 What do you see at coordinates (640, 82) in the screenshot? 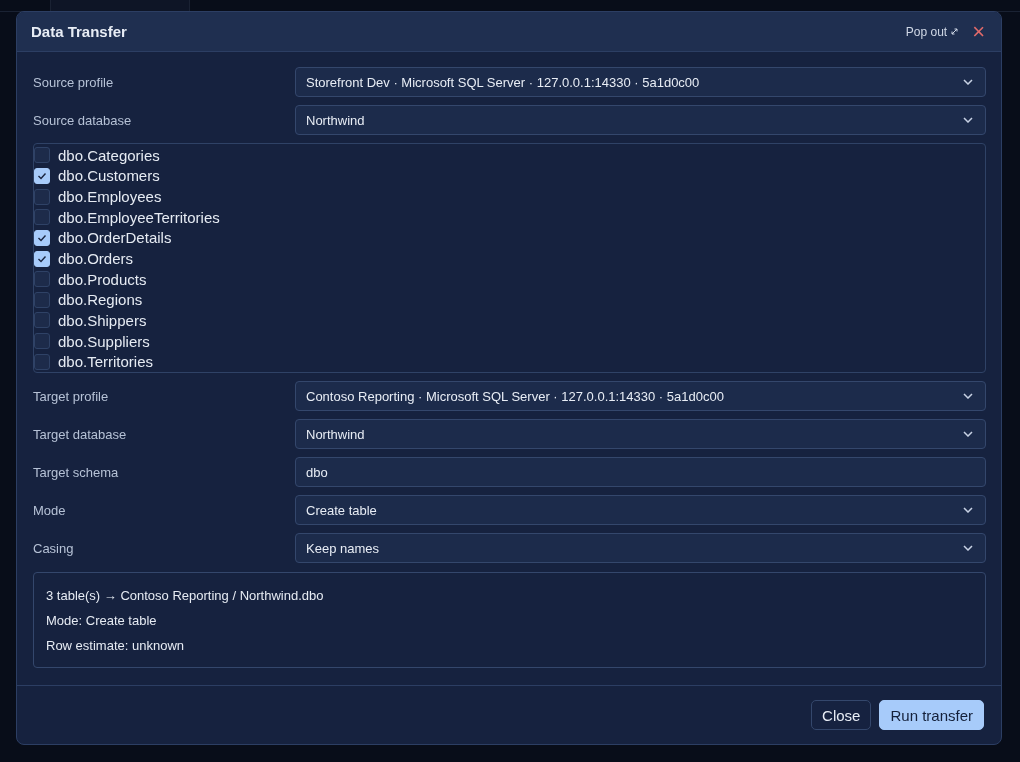
I see `dropdown: Storefront Dev · Microsoft SQL Server · 127.0.0.1:14330 · 5a1d0c00` at bounding box center [640, 82].